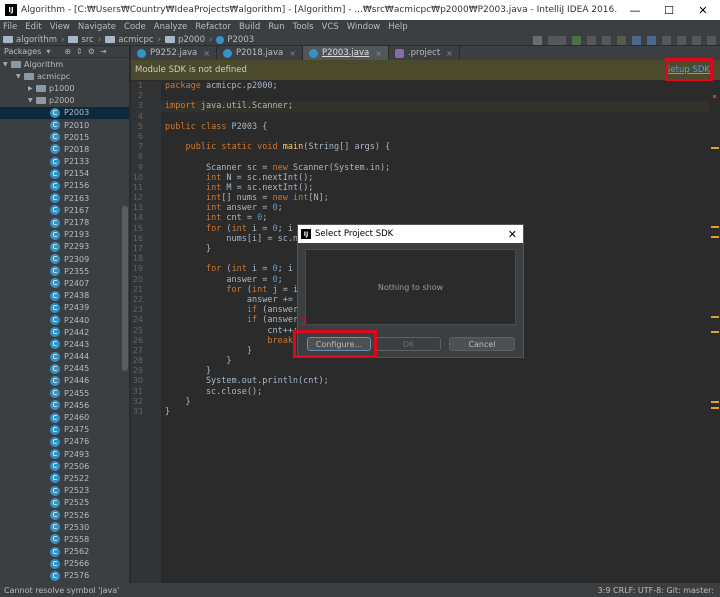  I want to click on tree-file-item: C P2133, so click(64, 162).